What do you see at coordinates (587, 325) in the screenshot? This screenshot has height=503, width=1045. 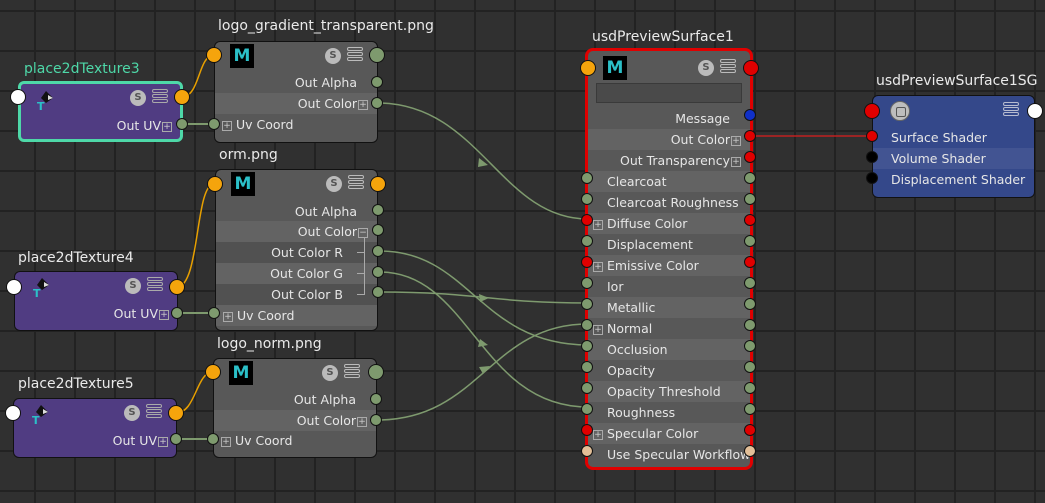 I see `port-normal-in` at bounding box center [587, 325].